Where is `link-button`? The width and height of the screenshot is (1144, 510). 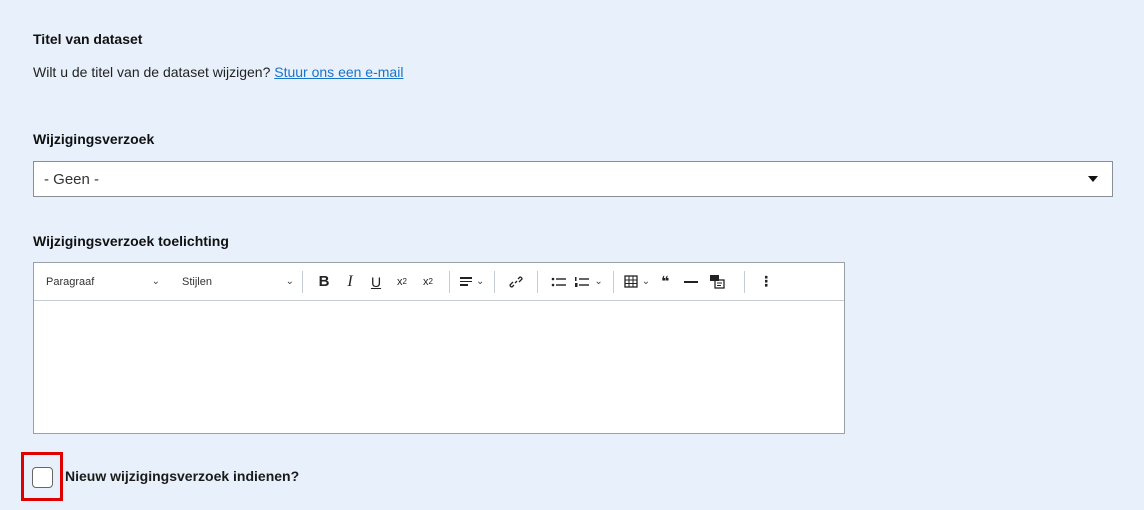
link-button is located at coordinates (516, 282).